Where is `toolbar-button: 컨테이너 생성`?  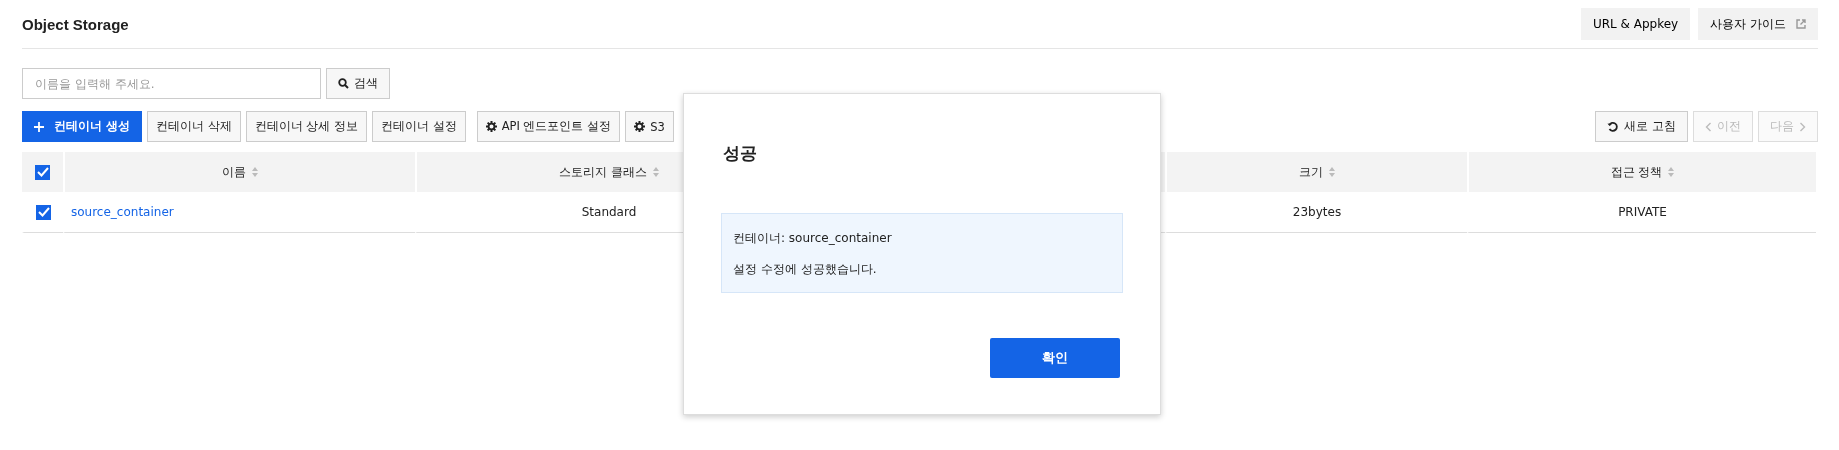
toolbar-button: 컨테이너 생성 is located at coordinates (82, 126).